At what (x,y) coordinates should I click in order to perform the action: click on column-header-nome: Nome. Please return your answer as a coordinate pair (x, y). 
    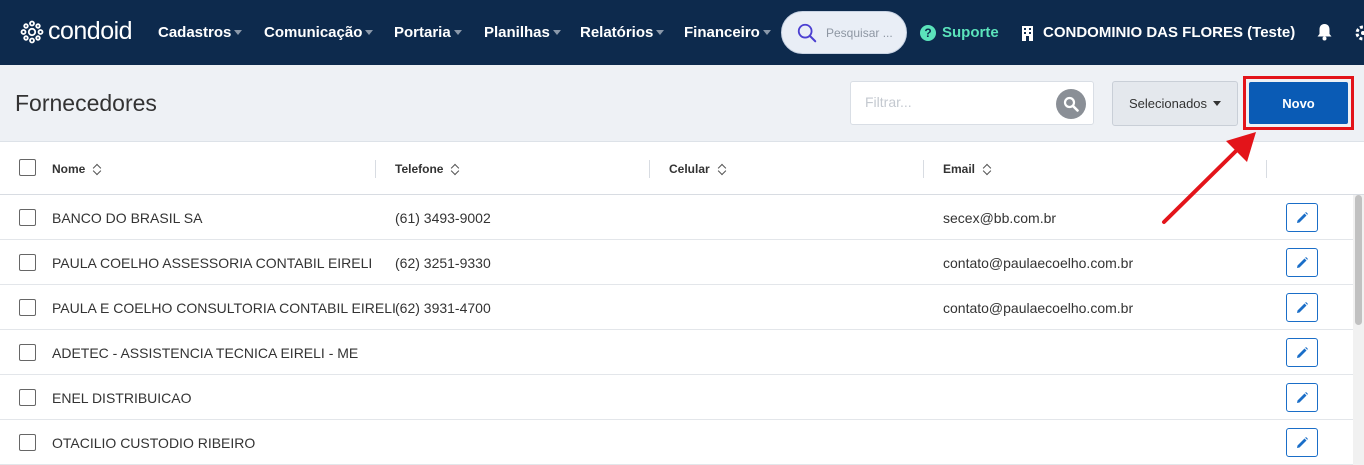
    Looking at the image, I should click on (76, 168).